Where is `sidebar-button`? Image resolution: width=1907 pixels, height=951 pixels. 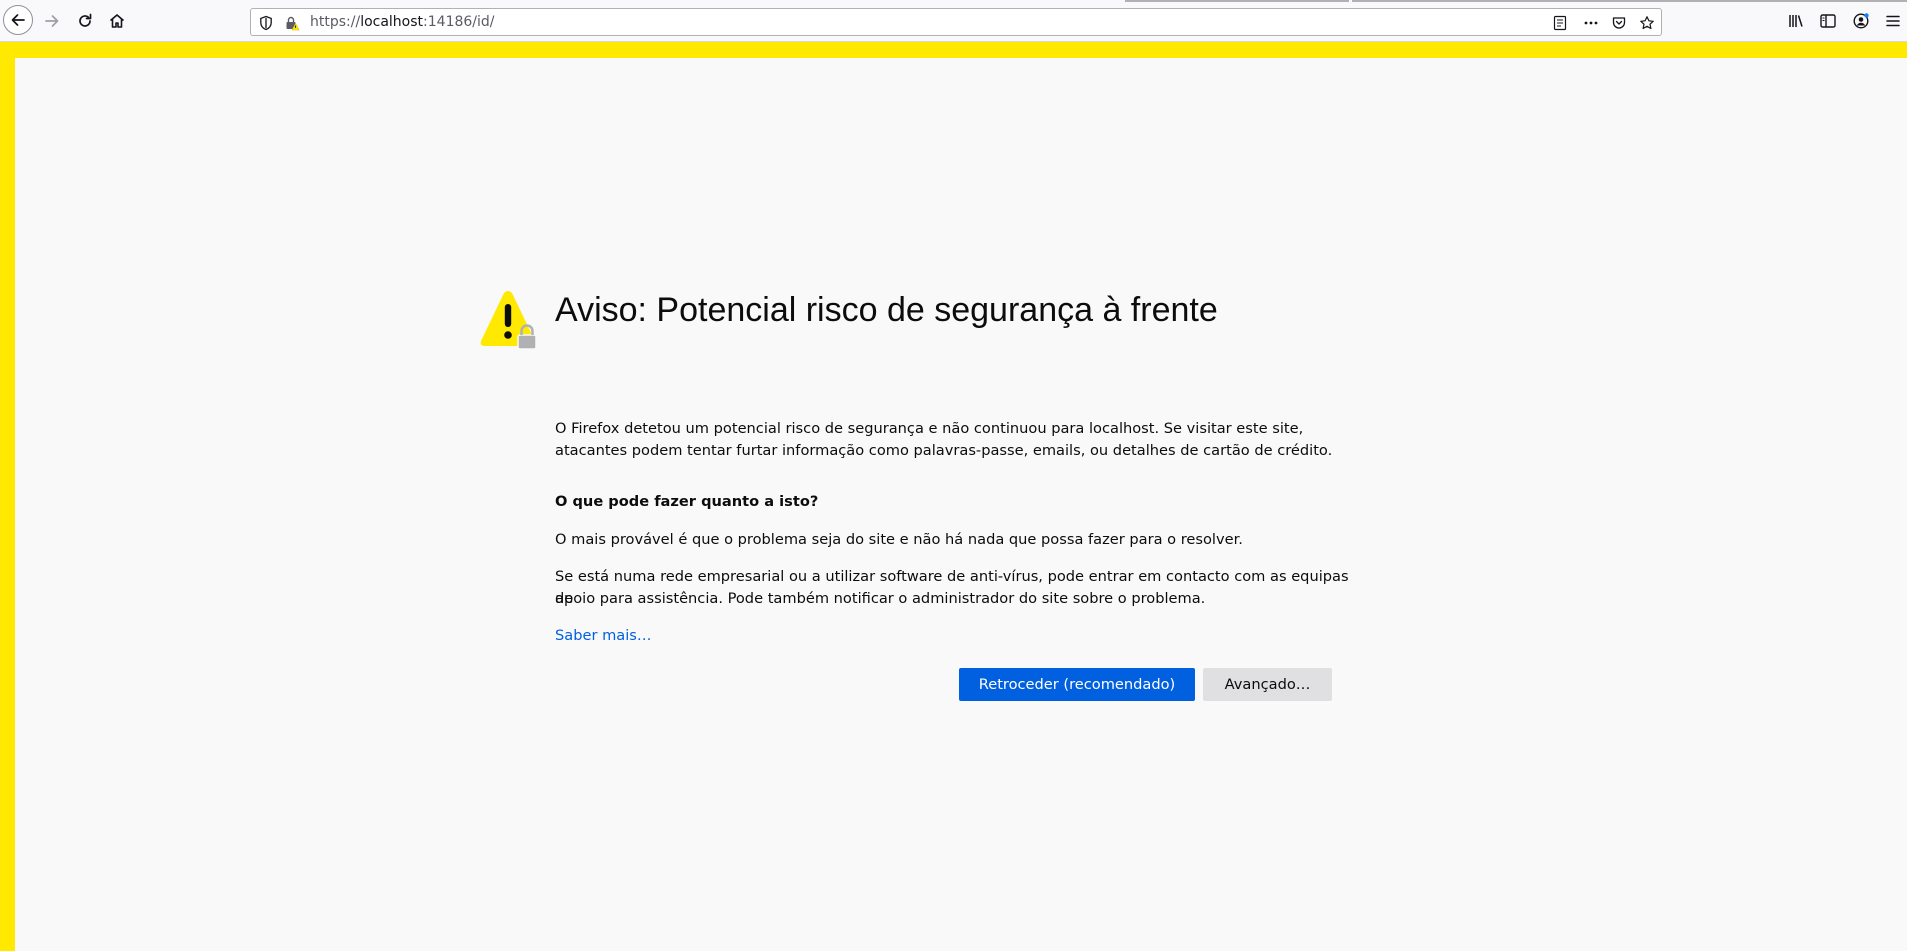
sidebar-button is located at coordinates (1828, 21).